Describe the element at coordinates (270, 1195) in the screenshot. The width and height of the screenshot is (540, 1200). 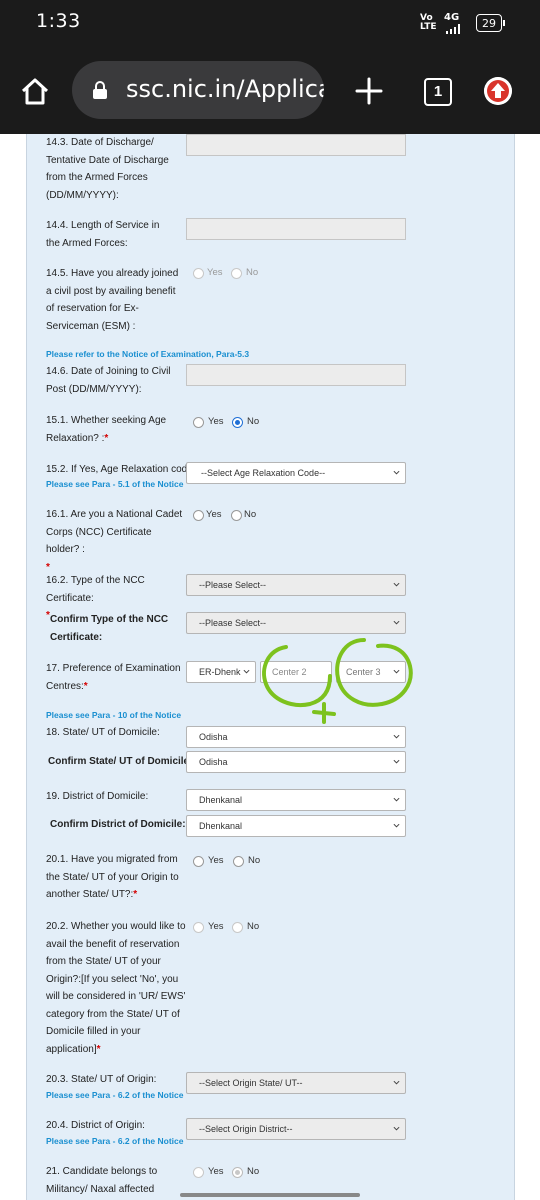
I see `gesture-bar` at that location.